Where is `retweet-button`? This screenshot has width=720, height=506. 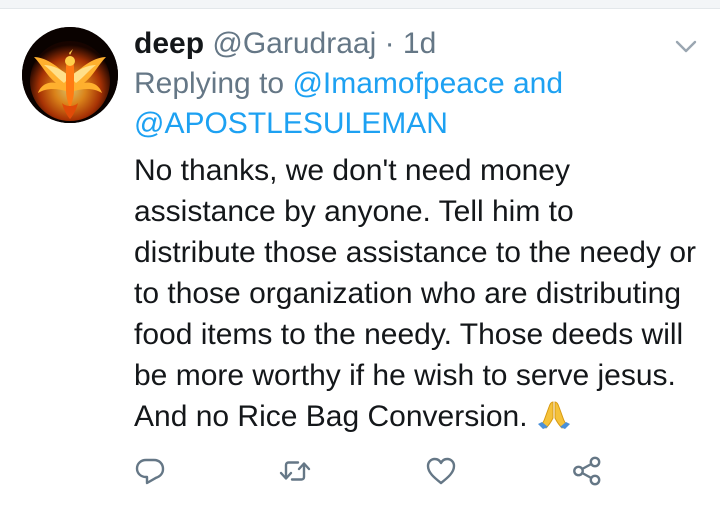 retweet-button is located at coordinates (295, 471).